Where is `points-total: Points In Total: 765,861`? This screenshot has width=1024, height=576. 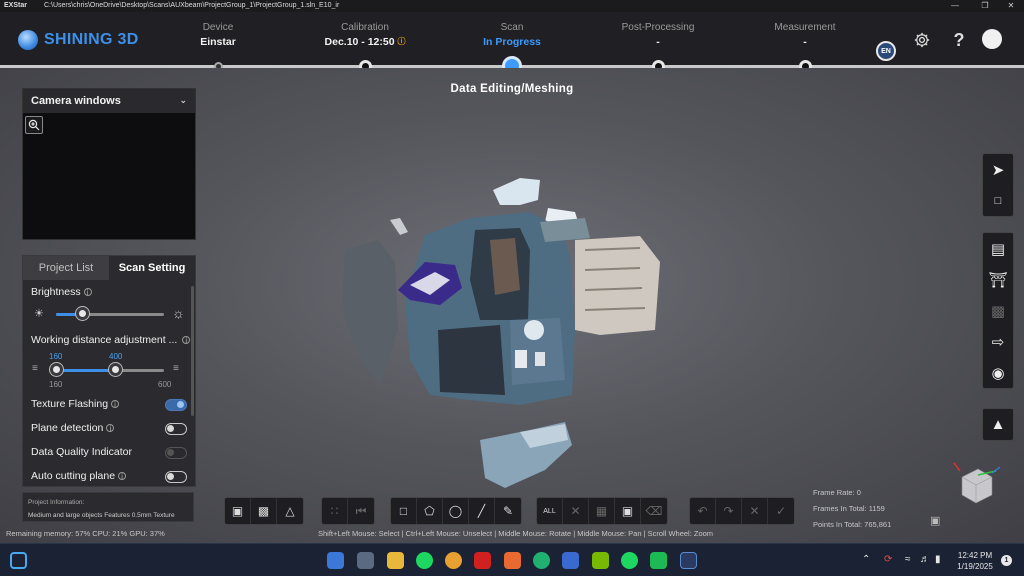
points-total: Points In Total: 765,861 is located at coordinates (852, 524).